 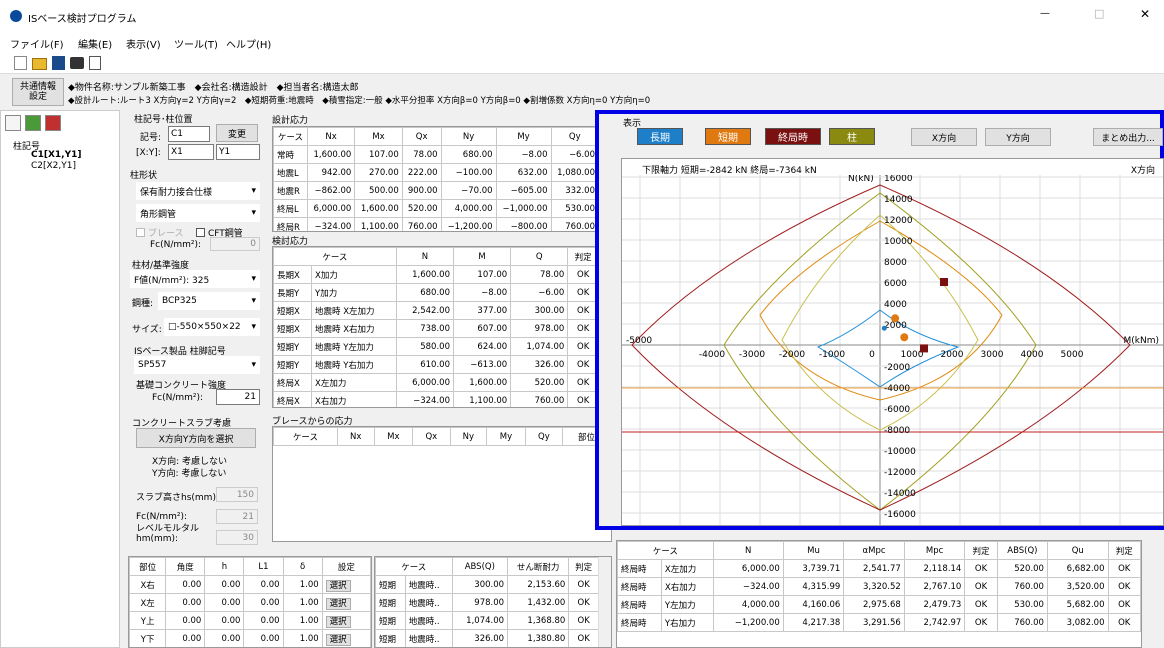 What do you see at coordinates (20, 63) in the screenshot?
I see `new-icon` at bounding box center [20, 63].